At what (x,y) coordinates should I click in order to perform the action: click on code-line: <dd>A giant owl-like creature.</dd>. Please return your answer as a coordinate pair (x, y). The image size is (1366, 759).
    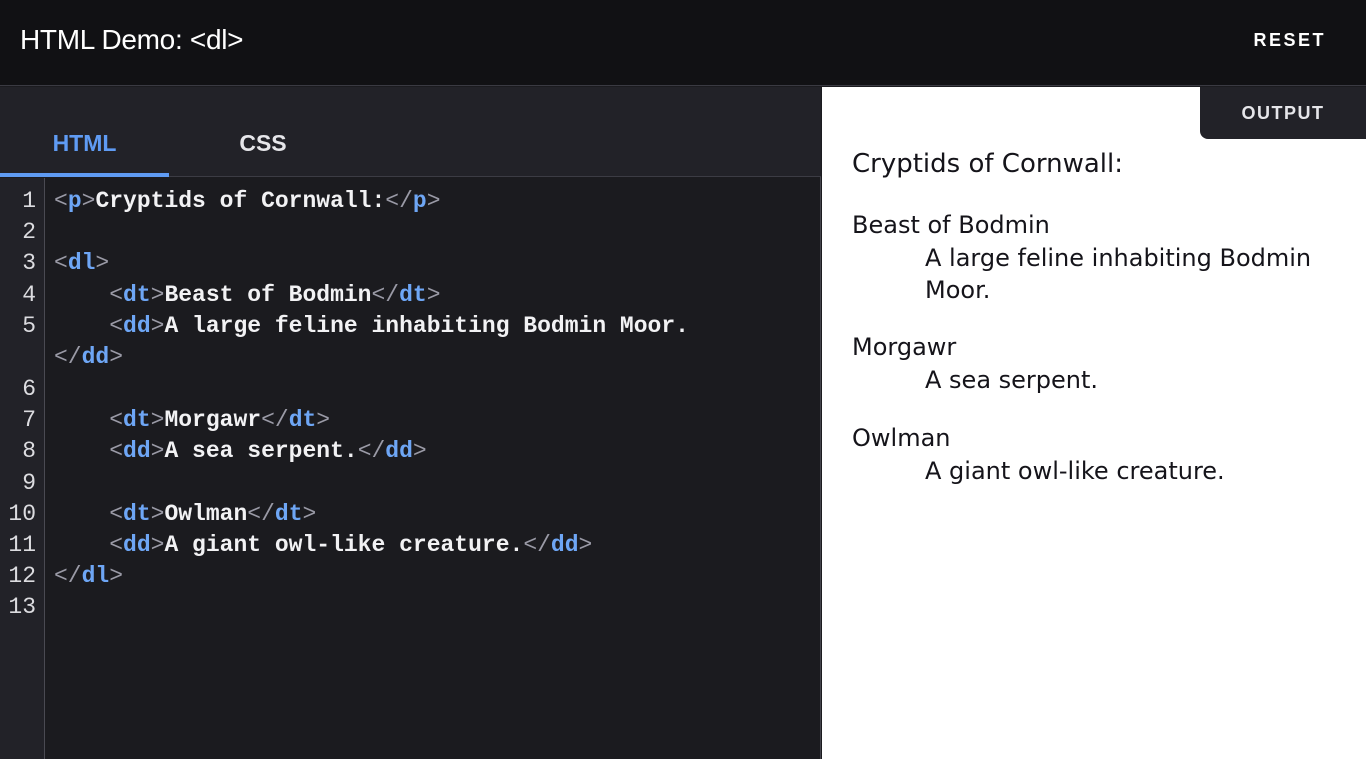
    Looking at the image, I should click on (351, 545).